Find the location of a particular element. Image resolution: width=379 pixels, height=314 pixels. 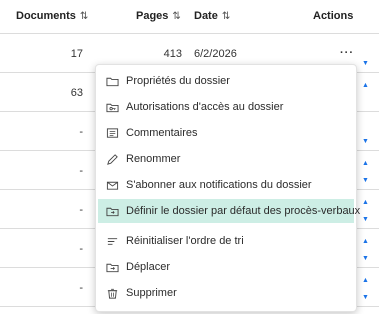

menu-item-label: Propriétés du dossier is located at coordinates (178, 81).